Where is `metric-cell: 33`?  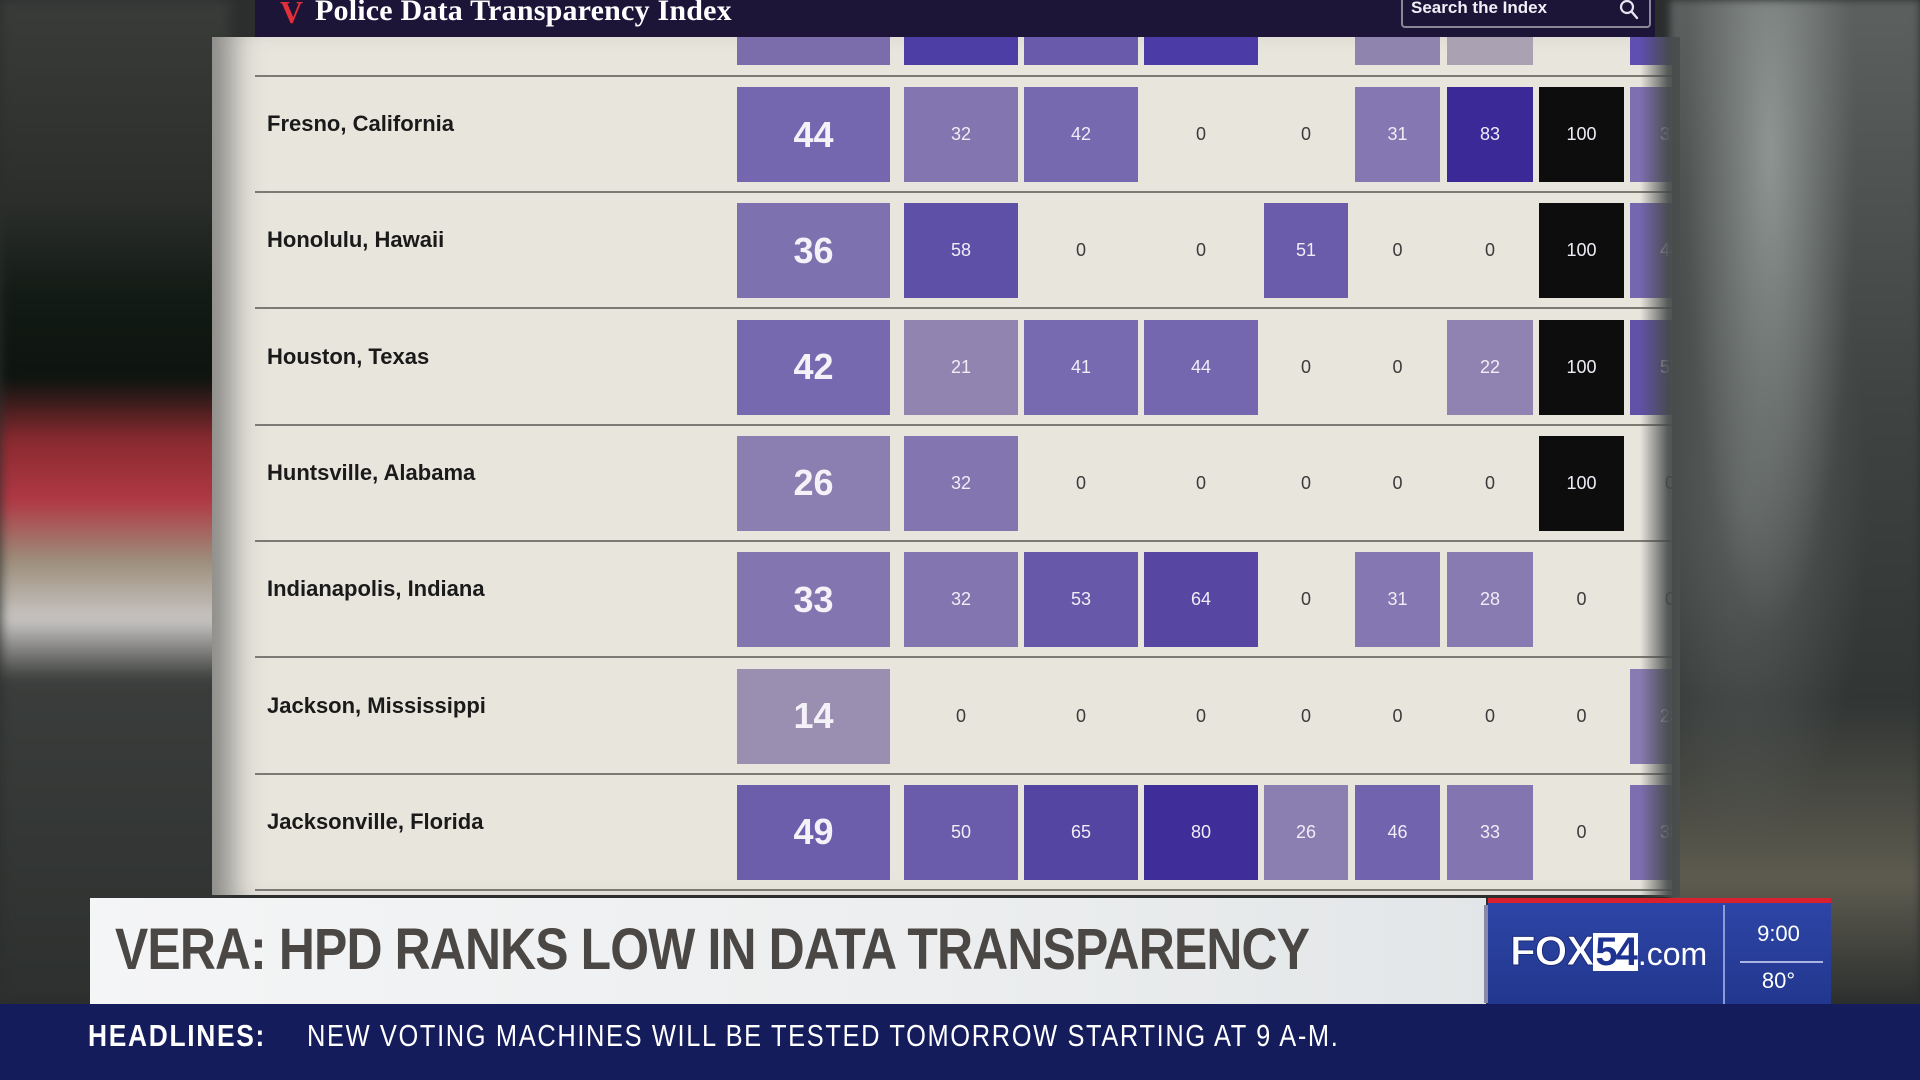
metric-cell: 33 is located at coordinates (1490, 832).